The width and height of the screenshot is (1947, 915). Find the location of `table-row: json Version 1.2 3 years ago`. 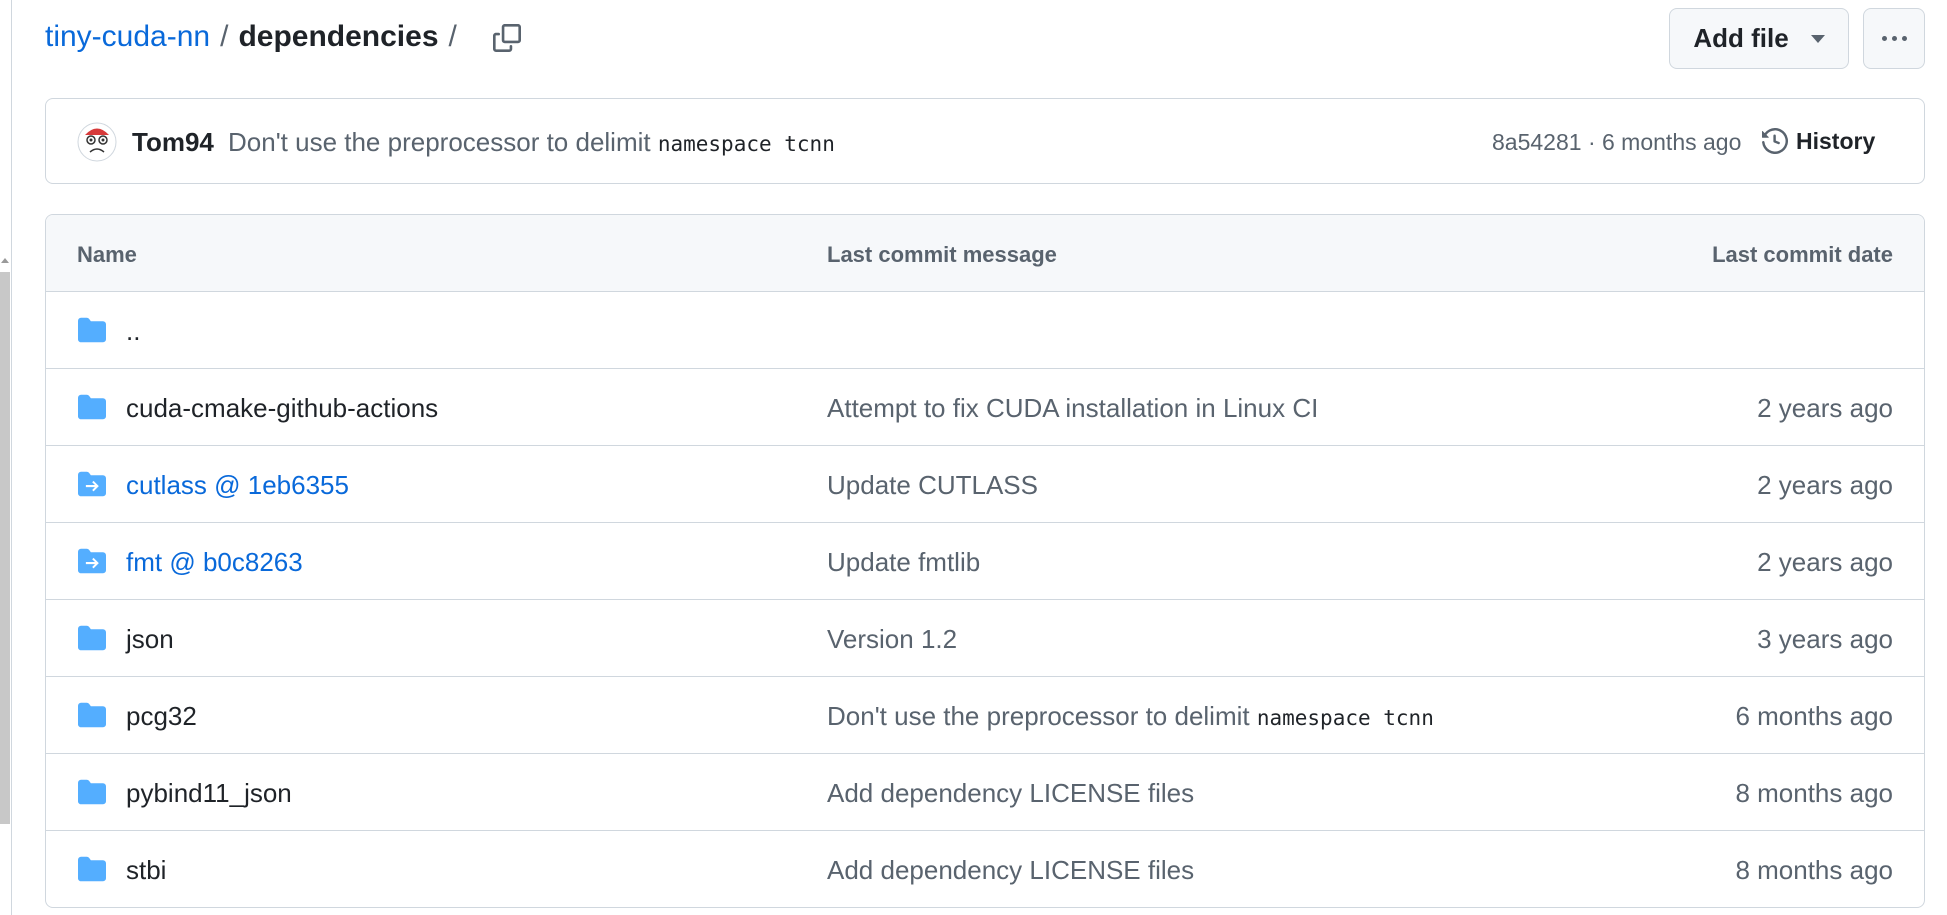

table-row: json Version 1.2 3 years ago is located at coordinates (985, 638).